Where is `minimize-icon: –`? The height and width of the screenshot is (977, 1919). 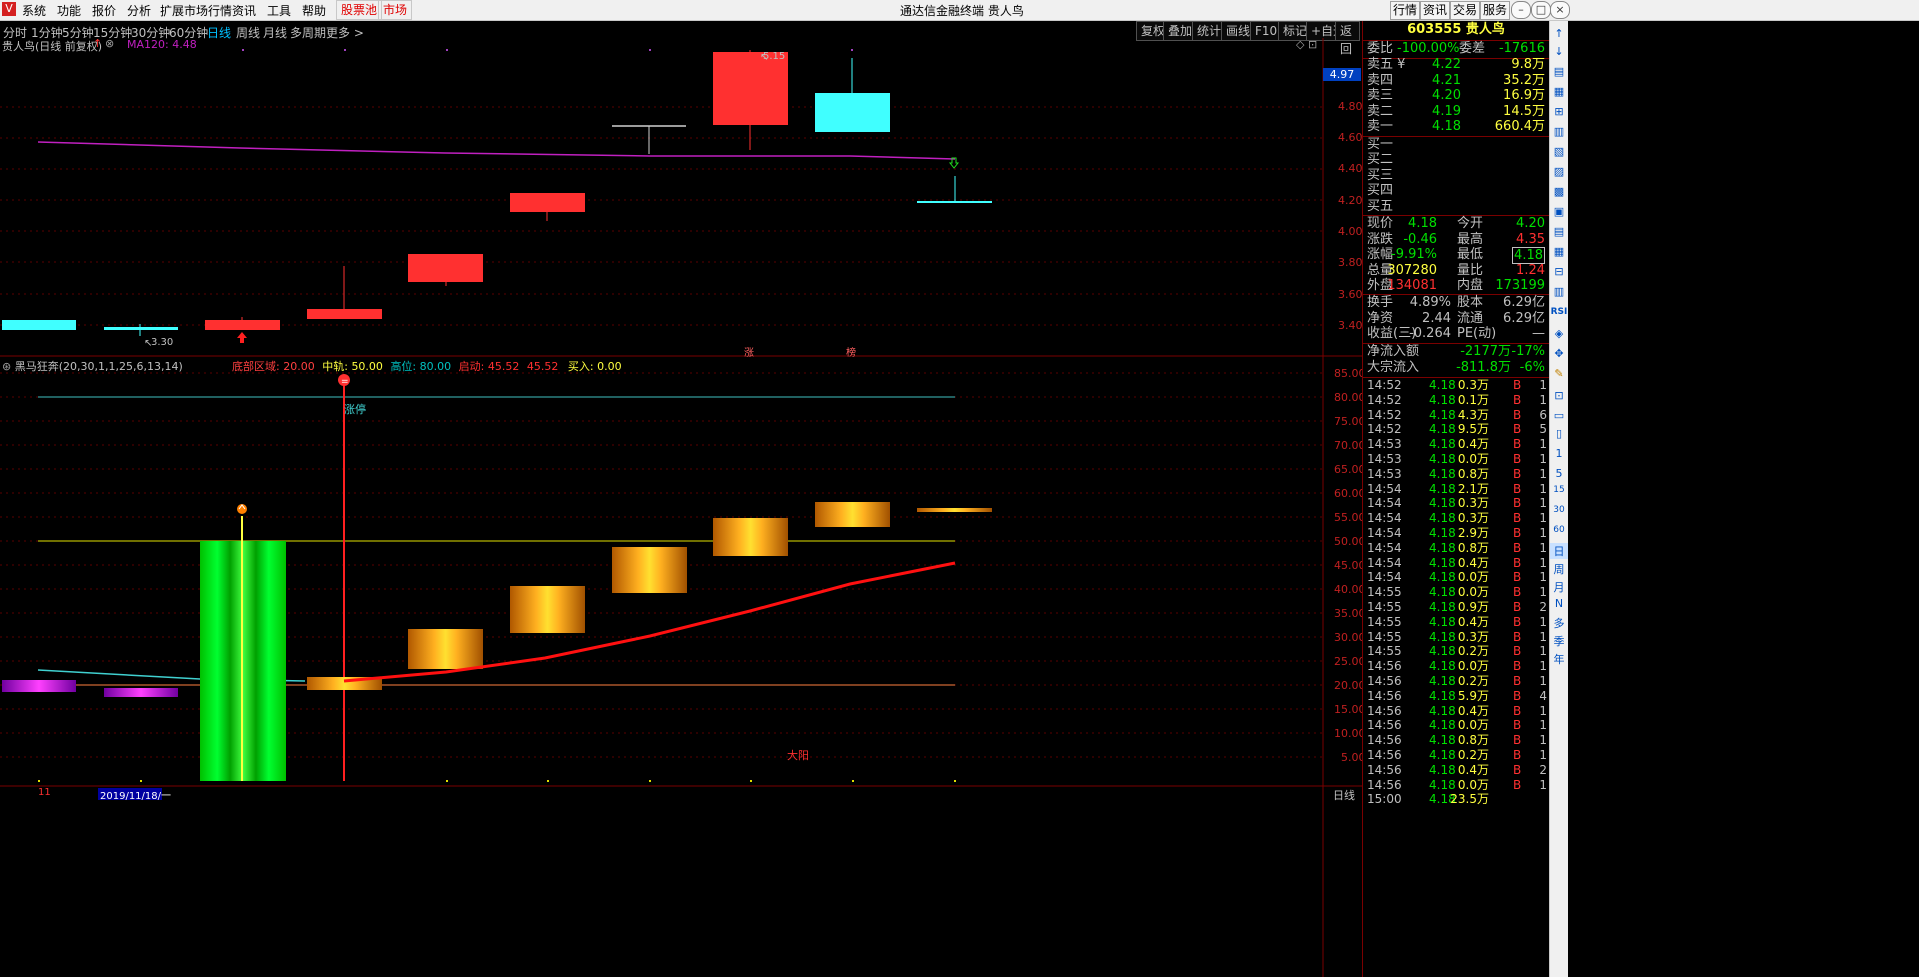
minimize-icon: – is located at coordinates (1521, 10).